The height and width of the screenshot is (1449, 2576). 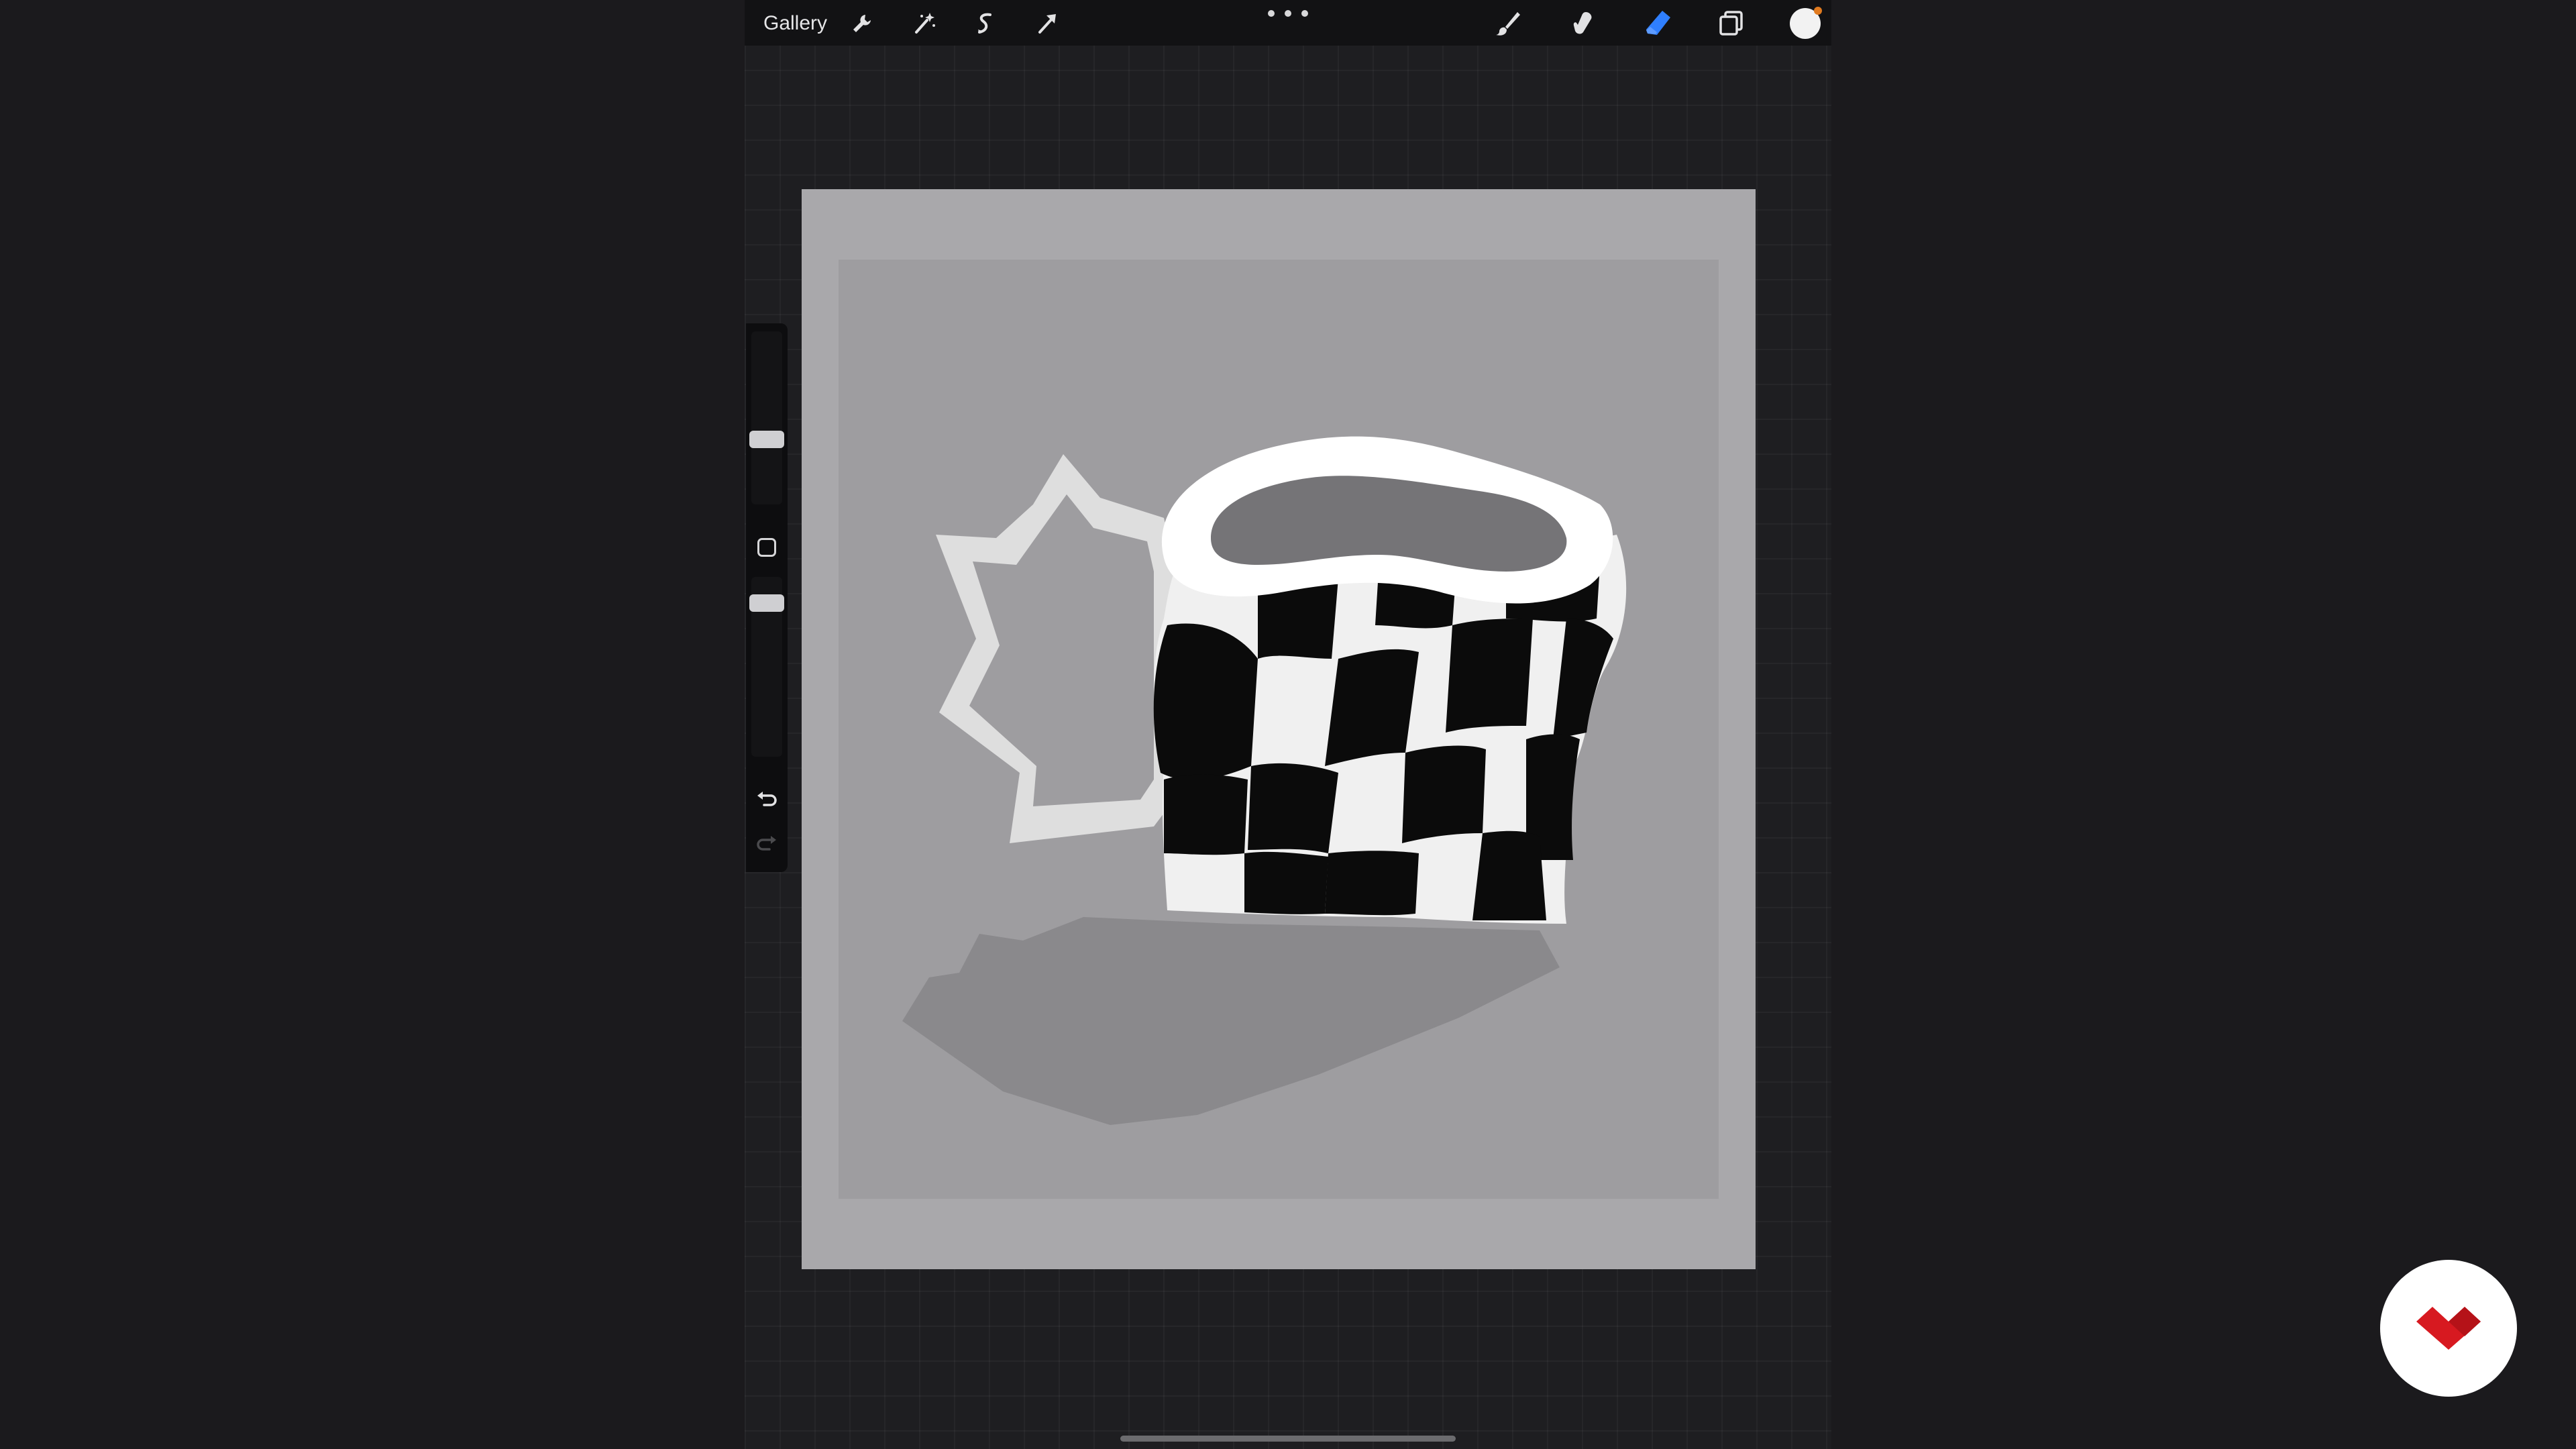 What do you see at coordinates (924, 23) in the screenshot?
I see `magic-wand-icon` at bounding box center [924, 23].